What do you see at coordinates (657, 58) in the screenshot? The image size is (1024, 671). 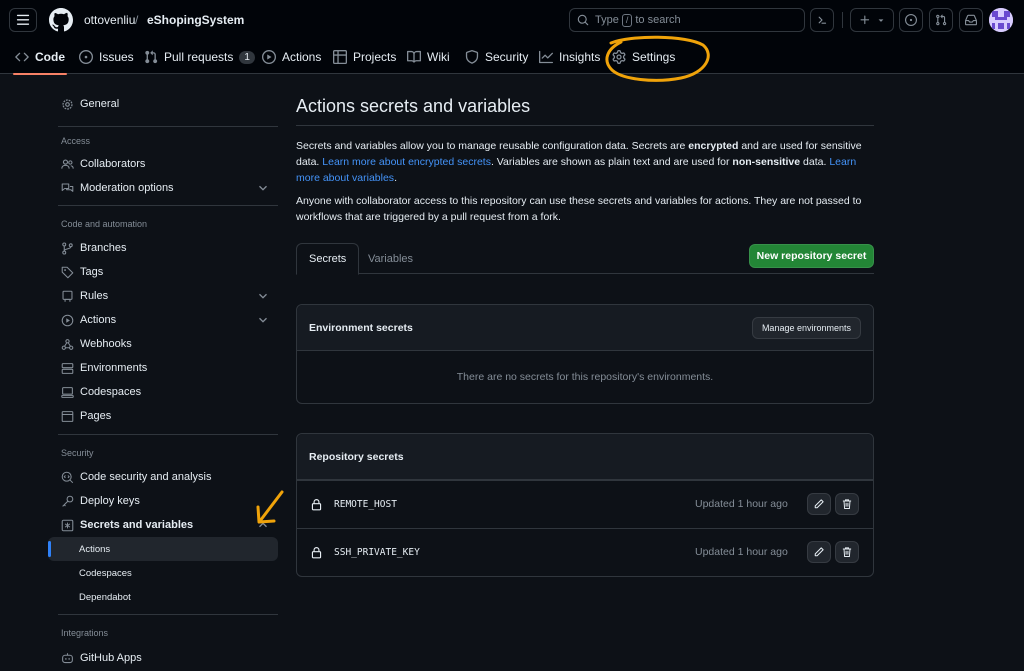 I see `annotation-circle-highlight` at bounding box center [657, 58].